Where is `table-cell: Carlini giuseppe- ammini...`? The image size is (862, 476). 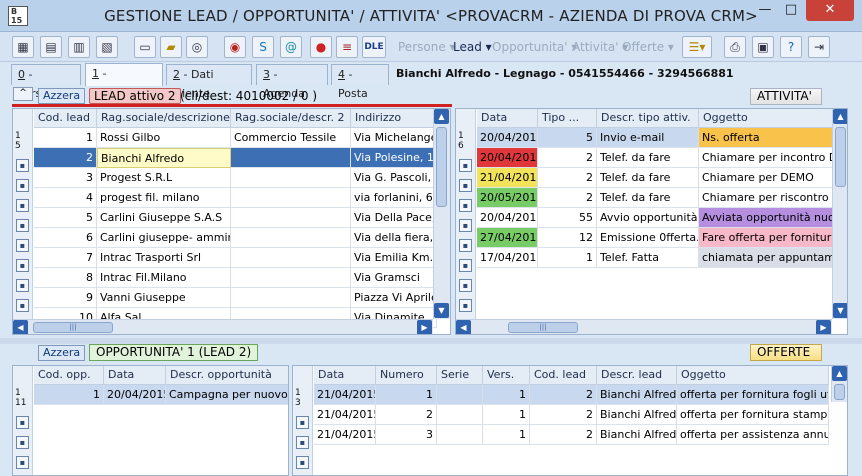 table-cell: Carlini giuseppe- ammini... is located at coordinates (164, 238).